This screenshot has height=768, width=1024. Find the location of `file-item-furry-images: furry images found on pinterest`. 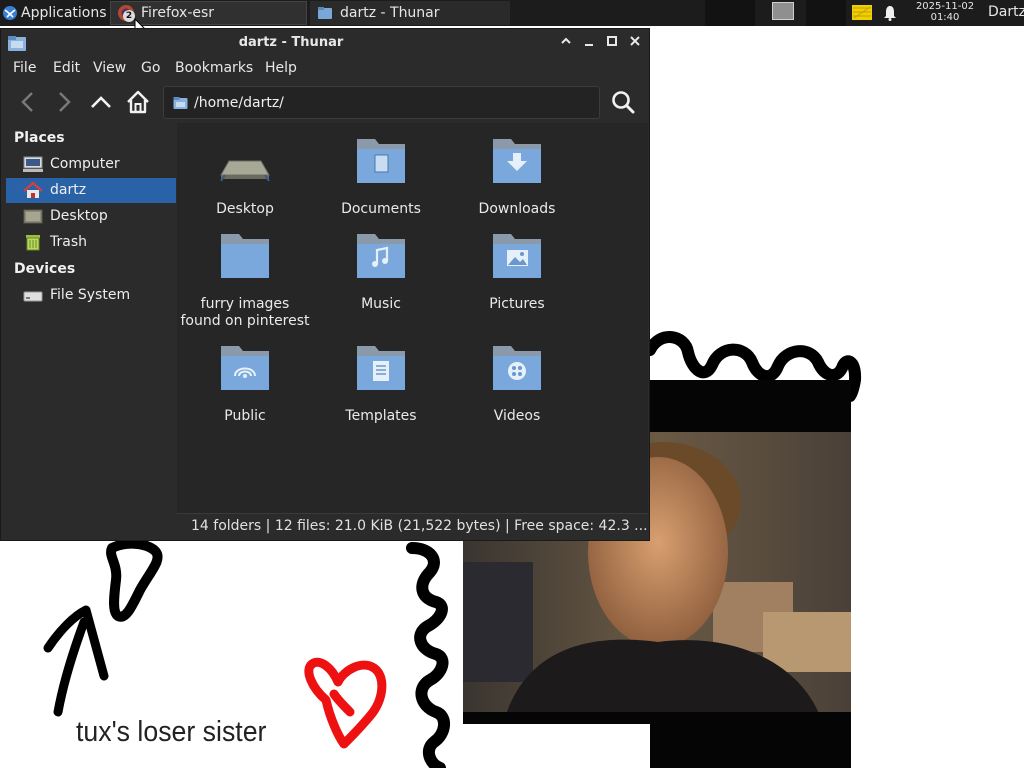

file-item-furry-images: furry images found on pinterest is located at coordinates (245, 280).